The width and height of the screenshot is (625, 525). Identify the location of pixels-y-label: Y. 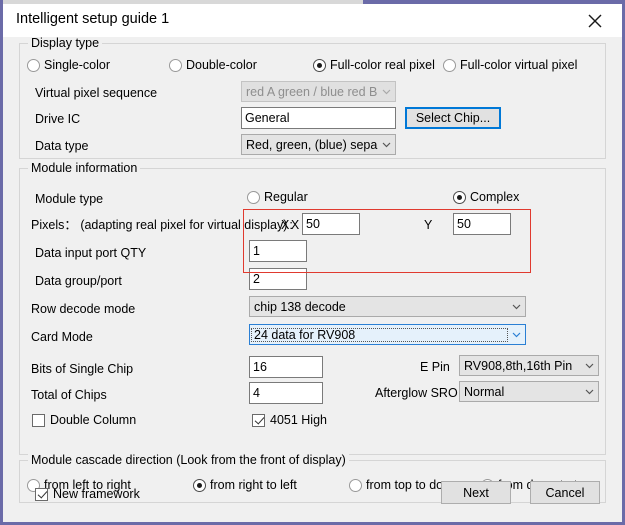
(428, 225).